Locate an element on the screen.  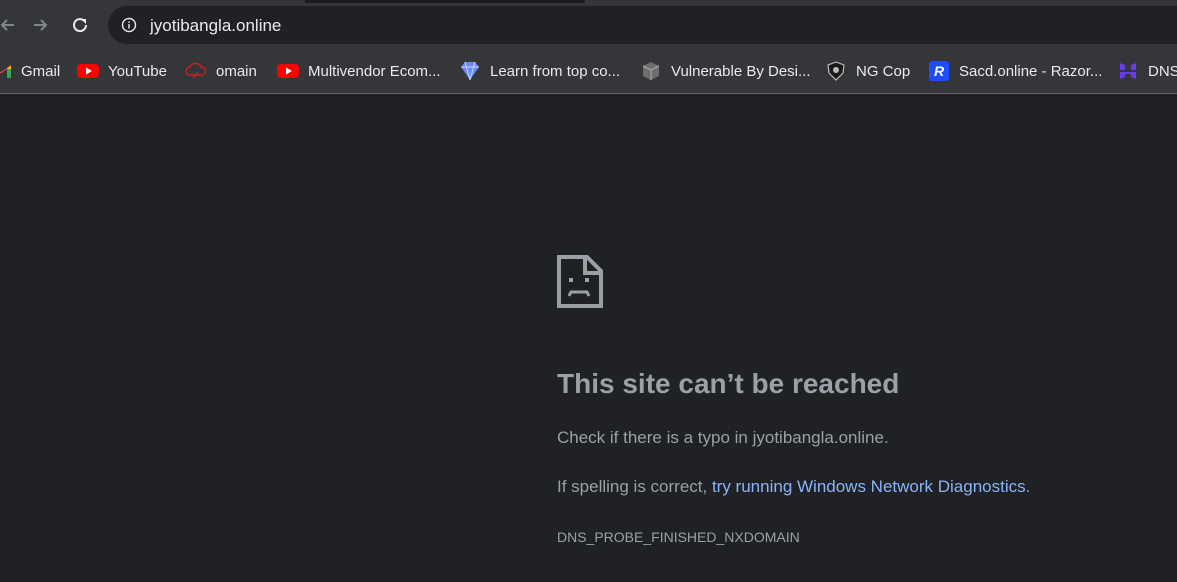
svg-text: R is located at coordinates (939, 71).